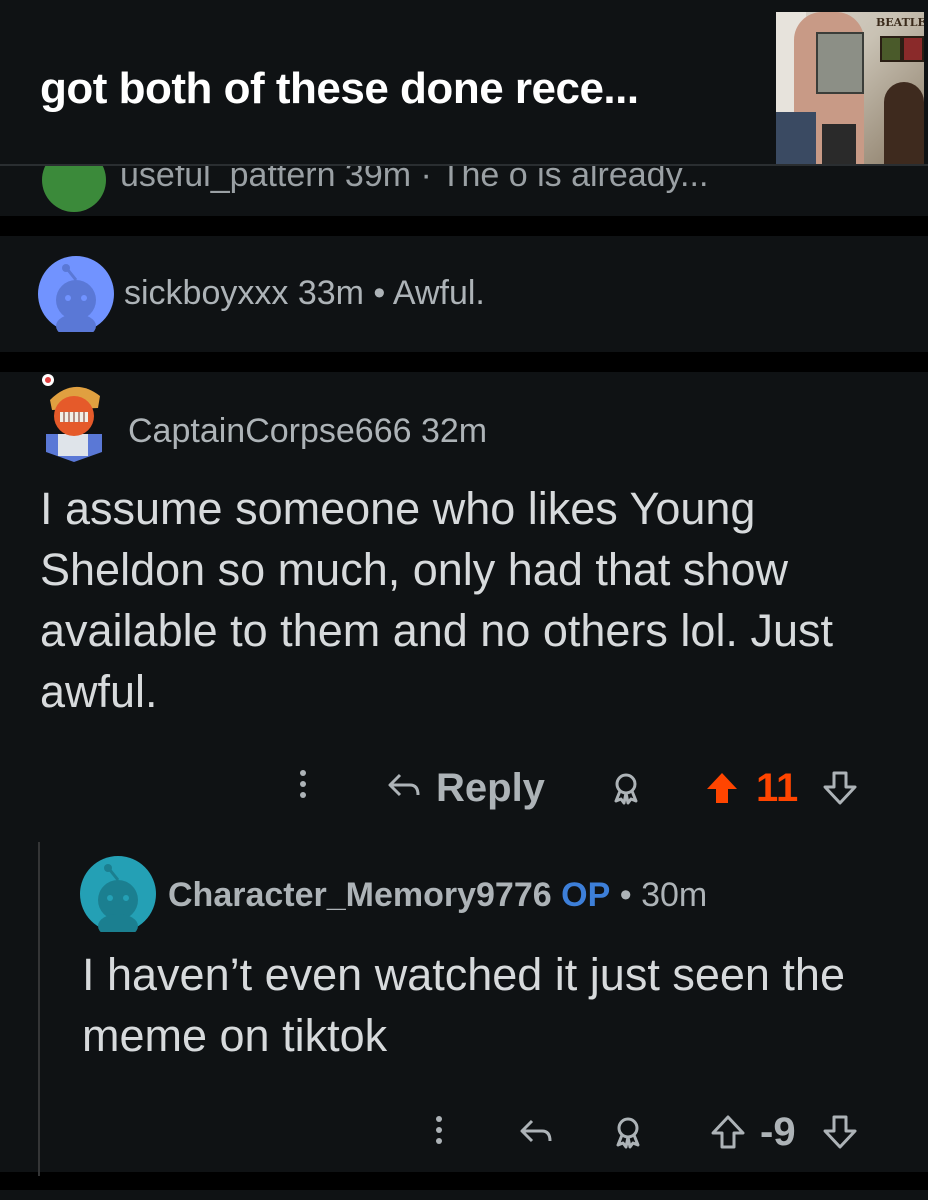 This screenshot has width=928, height=1200. I want to click on comment-meta: sickboyxxx 33m • Awful., so click(304, 293).